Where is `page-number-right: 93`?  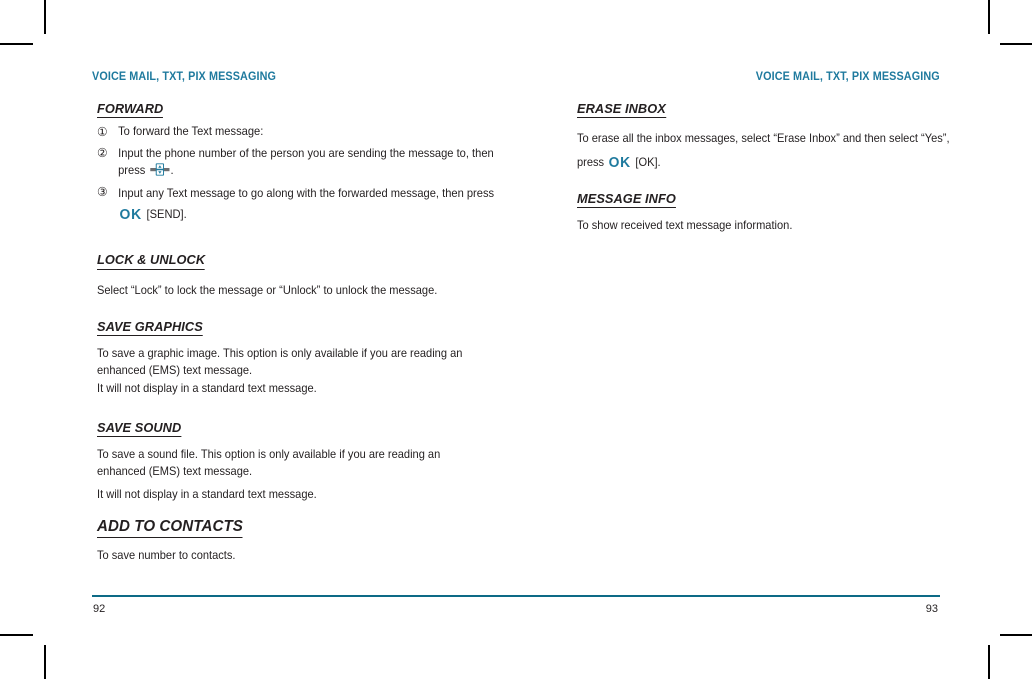 page-number-right: 93 is located at coordinates (931, 609).